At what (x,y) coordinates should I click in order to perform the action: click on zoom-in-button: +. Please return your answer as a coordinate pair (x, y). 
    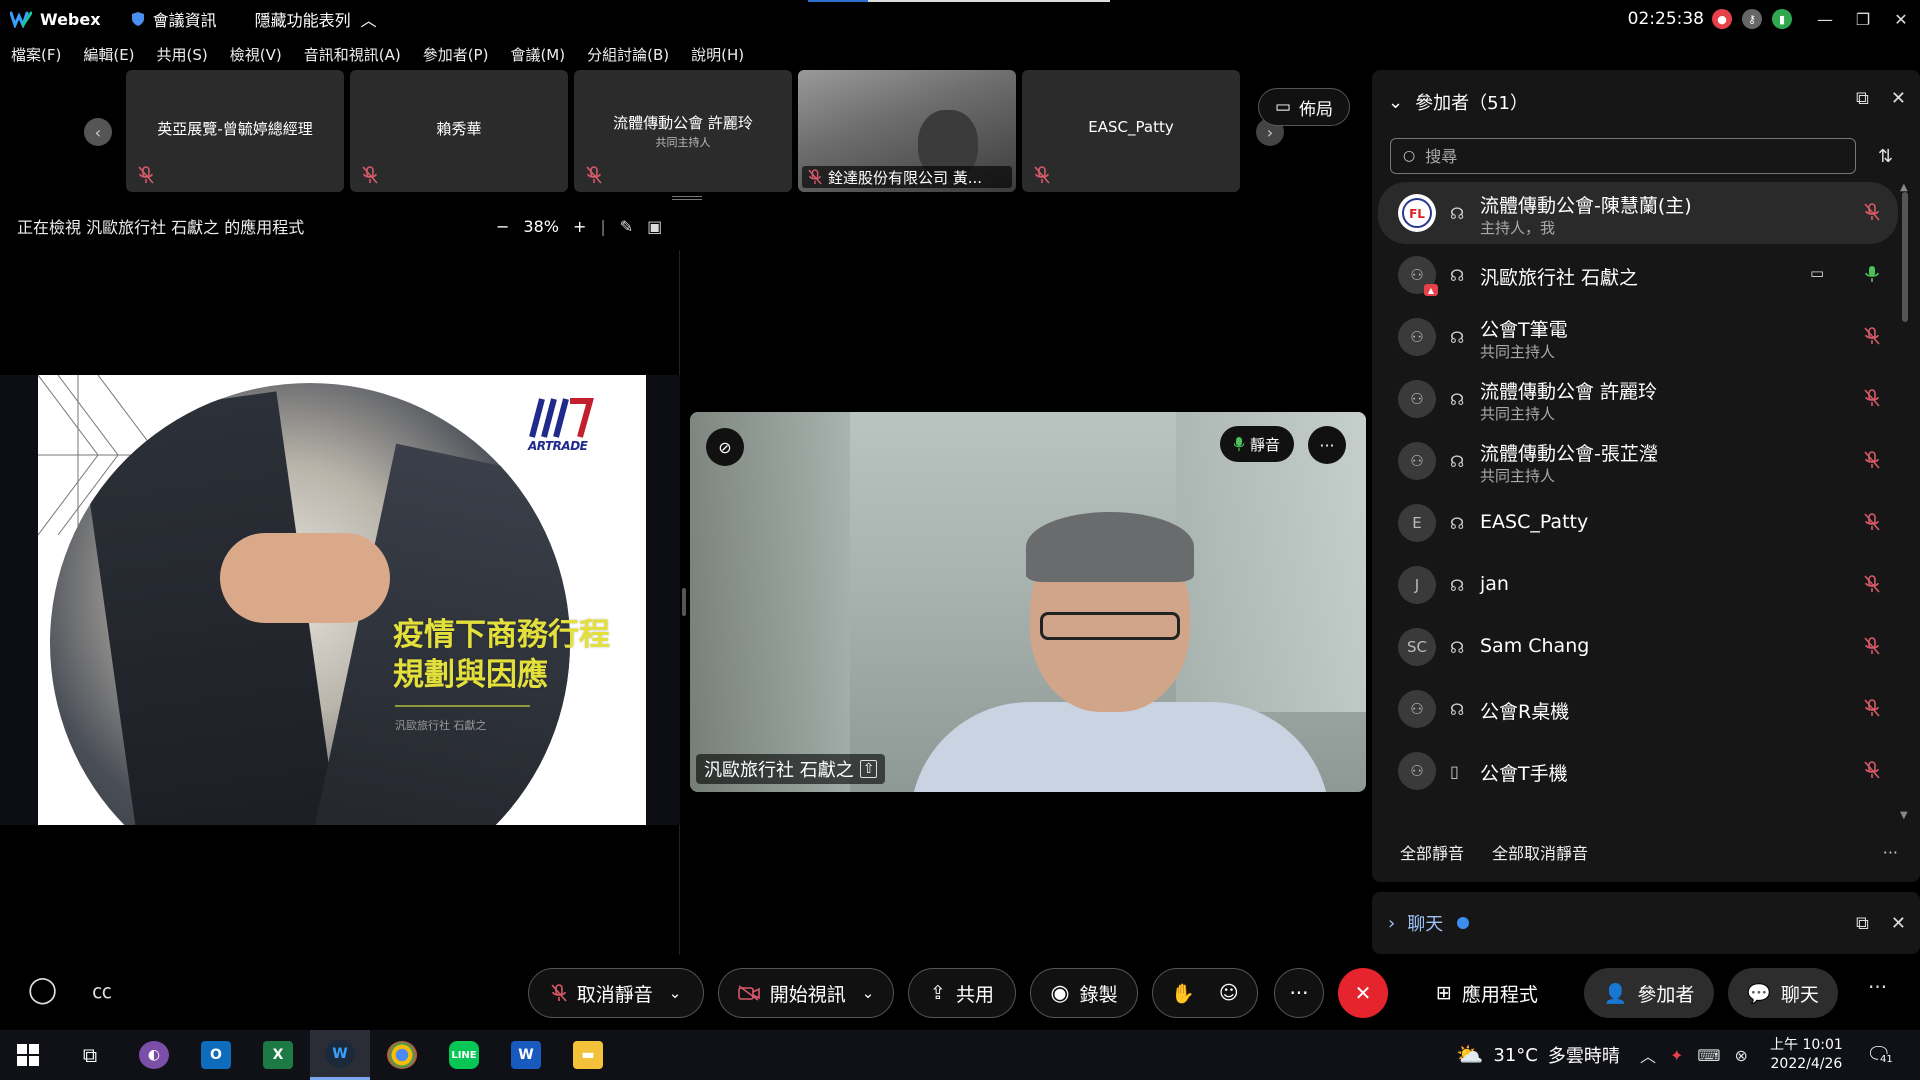
    Looking at the image, I should click on (579, 226).